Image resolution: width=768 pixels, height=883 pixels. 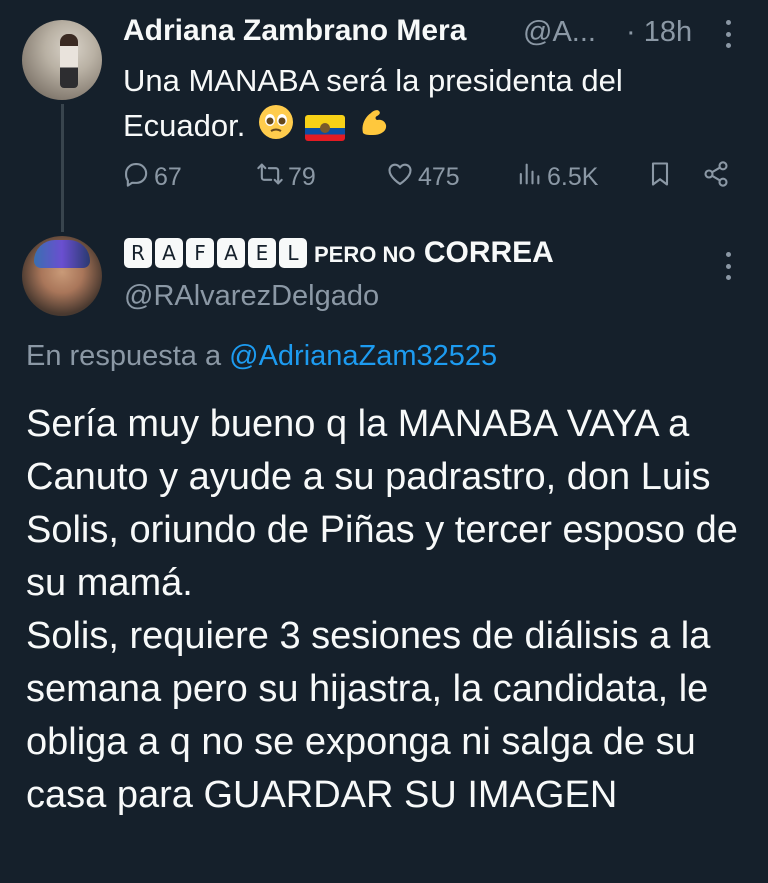 I want to click on share-button, so click(x=716, y=177).